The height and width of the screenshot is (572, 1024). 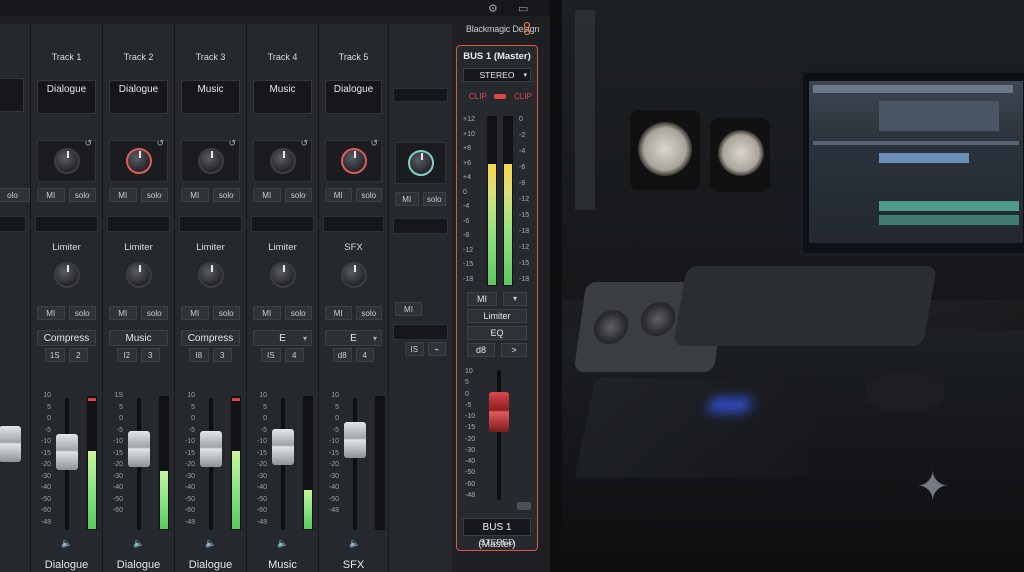 I want to click on master-limiter-button: Limiter, so click(x=497, y=316).